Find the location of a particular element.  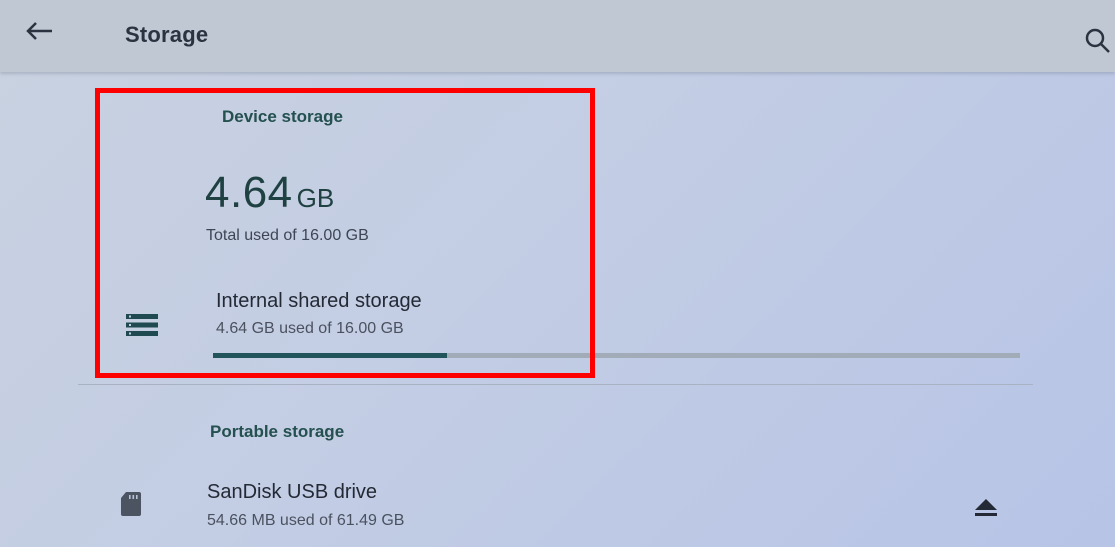

internal-storage-title: Internal shared storage is located at coordinates (319, 301).